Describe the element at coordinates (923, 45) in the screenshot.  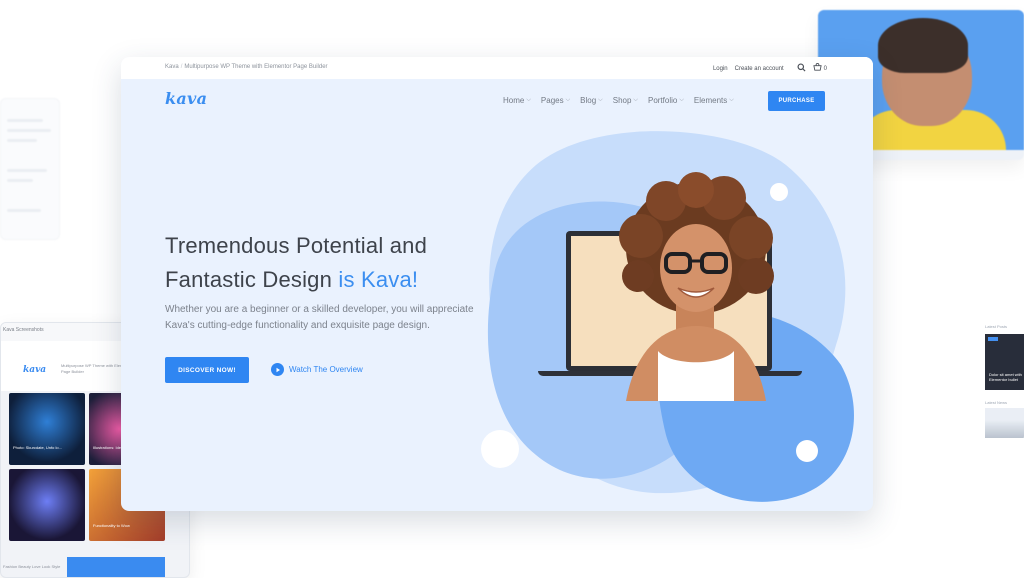
I see `preview-person-hair` at that location.